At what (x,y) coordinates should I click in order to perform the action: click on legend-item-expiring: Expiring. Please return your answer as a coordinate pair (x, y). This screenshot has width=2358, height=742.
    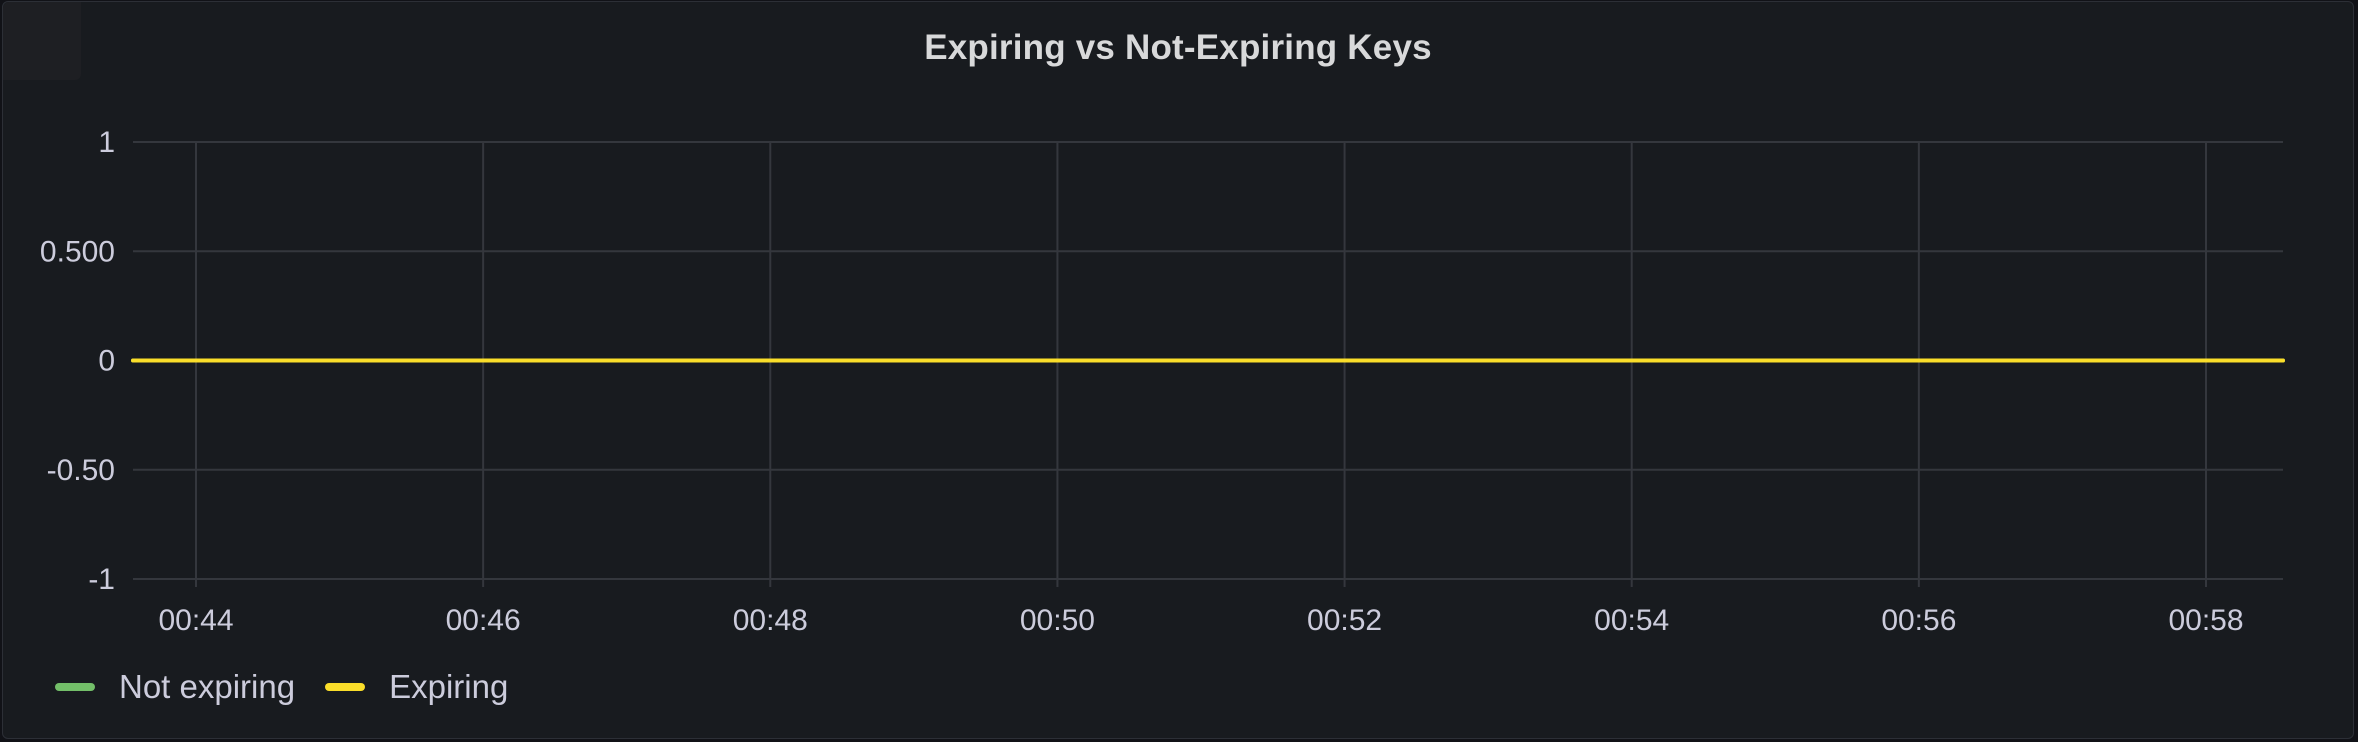
    Looking at the image, I should click on (416, 687).